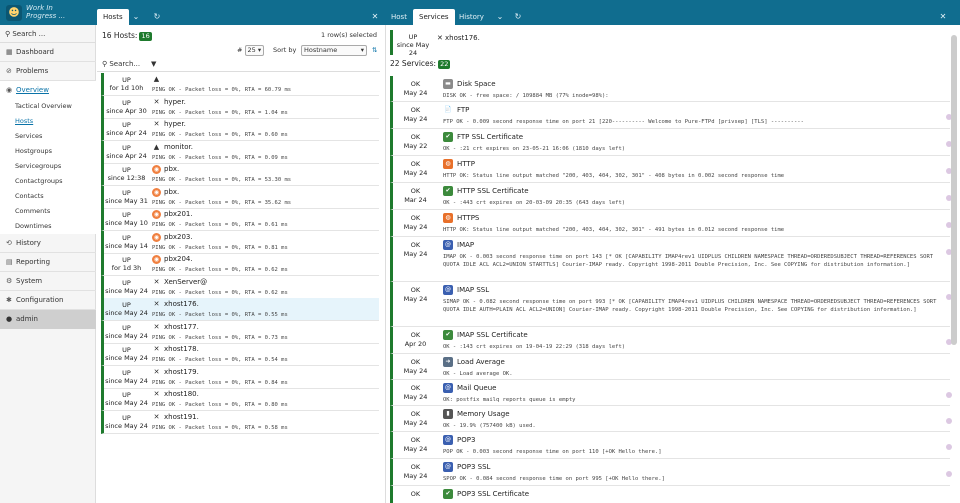 This screenshot has width=960, height=503. Describe the element at coordinates (48, 90) in the screenshot. I see `sidebar-item-overview: ◉ Overview` at that location.